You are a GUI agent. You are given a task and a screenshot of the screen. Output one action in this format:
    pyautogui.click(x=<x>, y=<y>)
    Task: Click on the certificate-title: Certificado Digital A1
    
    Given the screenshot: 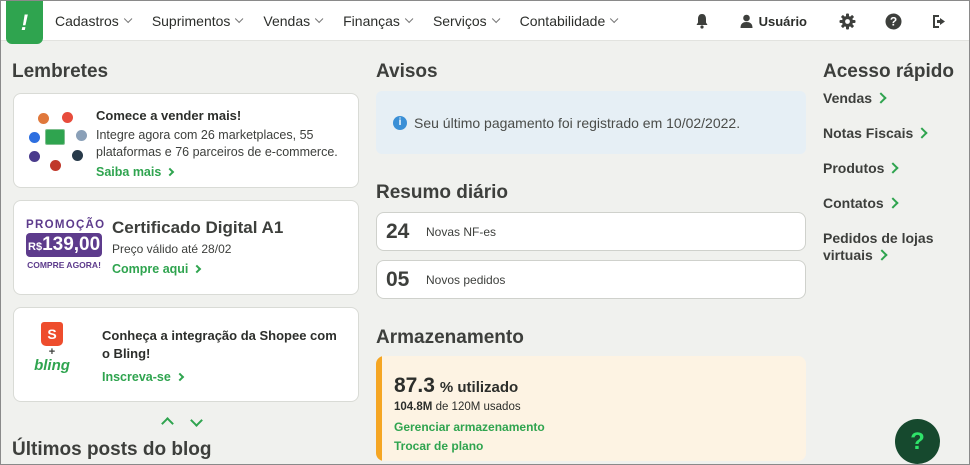 What is the action you would take?
    pyautogui.click(x=198, y=227)
    